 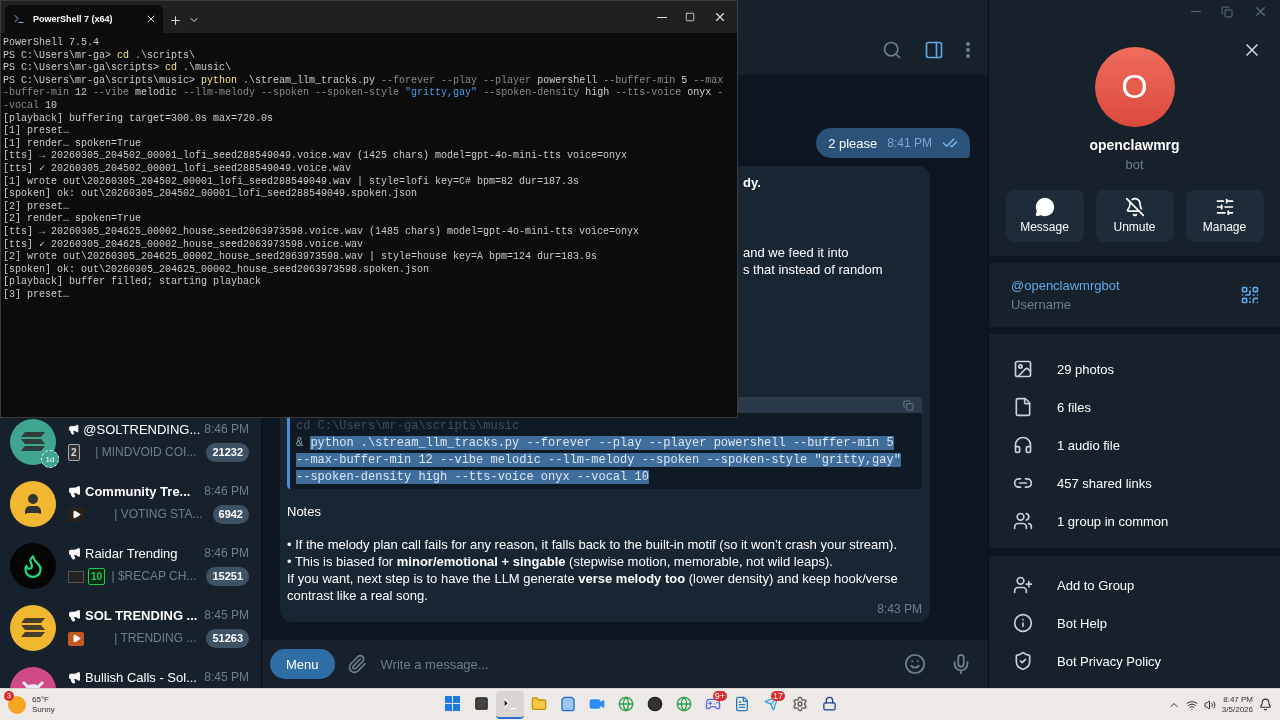 I want to click on username-link: @openclawmrgbot, so click(x=1125, y=286).